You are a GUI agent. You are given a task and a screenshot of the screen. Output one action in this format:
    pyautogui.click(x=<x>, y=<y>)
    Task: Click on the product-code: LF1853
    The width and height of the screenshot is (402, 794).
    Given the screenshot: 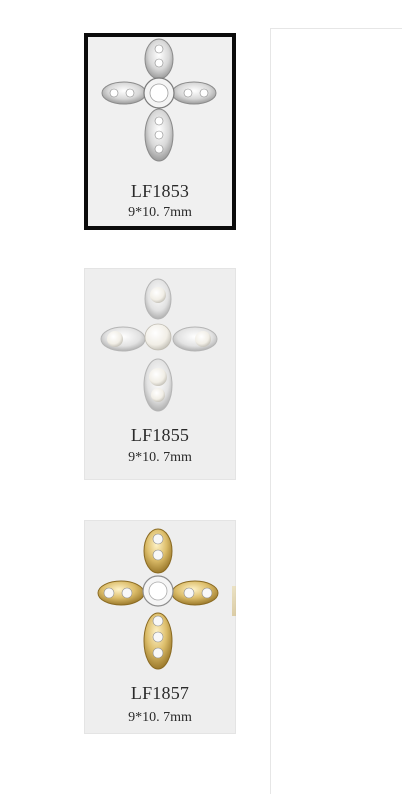 What is the action you would take?
    pyautogui.click(x=160, y=191)
    